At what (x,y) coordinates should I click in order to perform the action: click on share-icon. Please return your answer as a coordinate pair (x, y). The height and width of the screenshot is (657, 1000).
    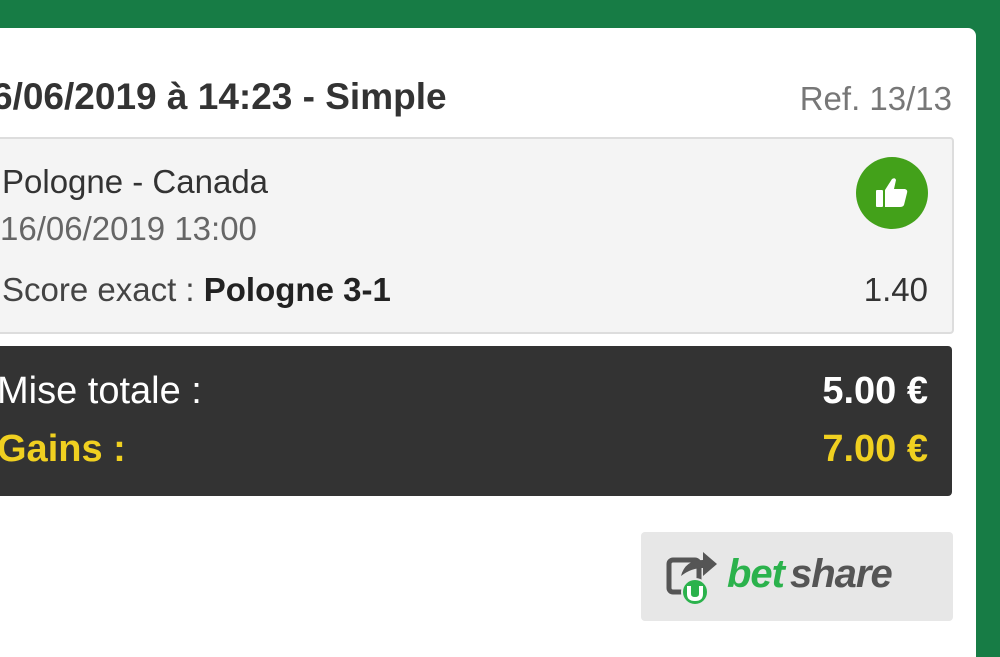
    Looking at the image, I should click on (693, 577).